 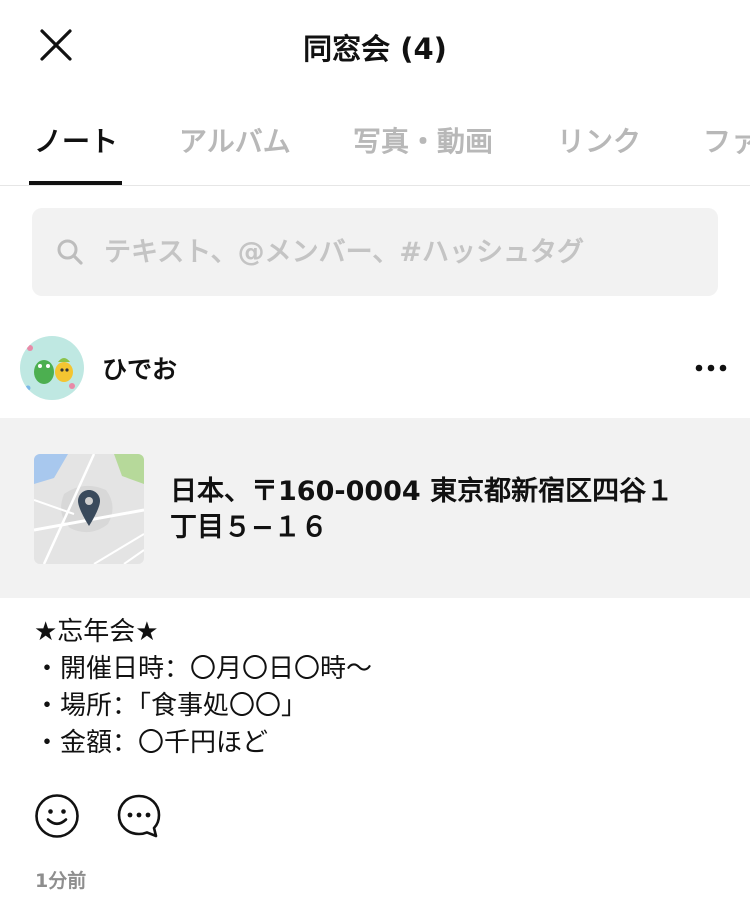 What do you see at coordinates (235, 140) in the screenshot?
I see `tab-album: アルバム` at bounding box center [235, 140].